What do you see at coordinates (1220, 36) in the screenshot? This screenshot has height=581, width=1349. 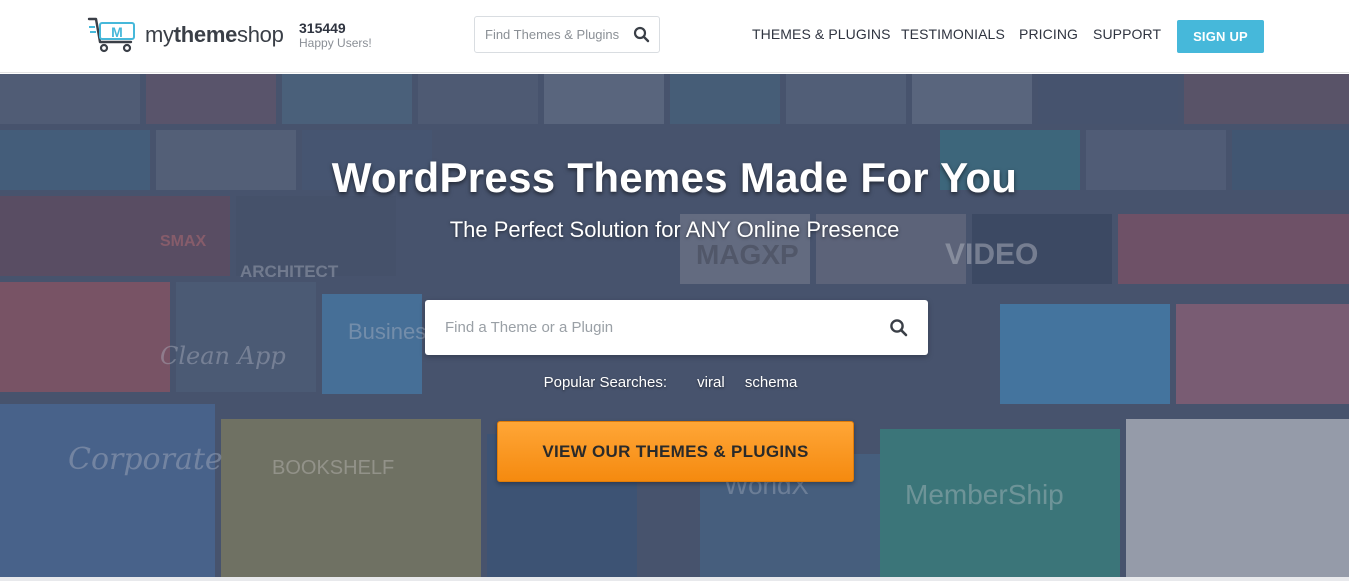 I see `signup-button: SIGN UP` at bounding box center [1220, 36].